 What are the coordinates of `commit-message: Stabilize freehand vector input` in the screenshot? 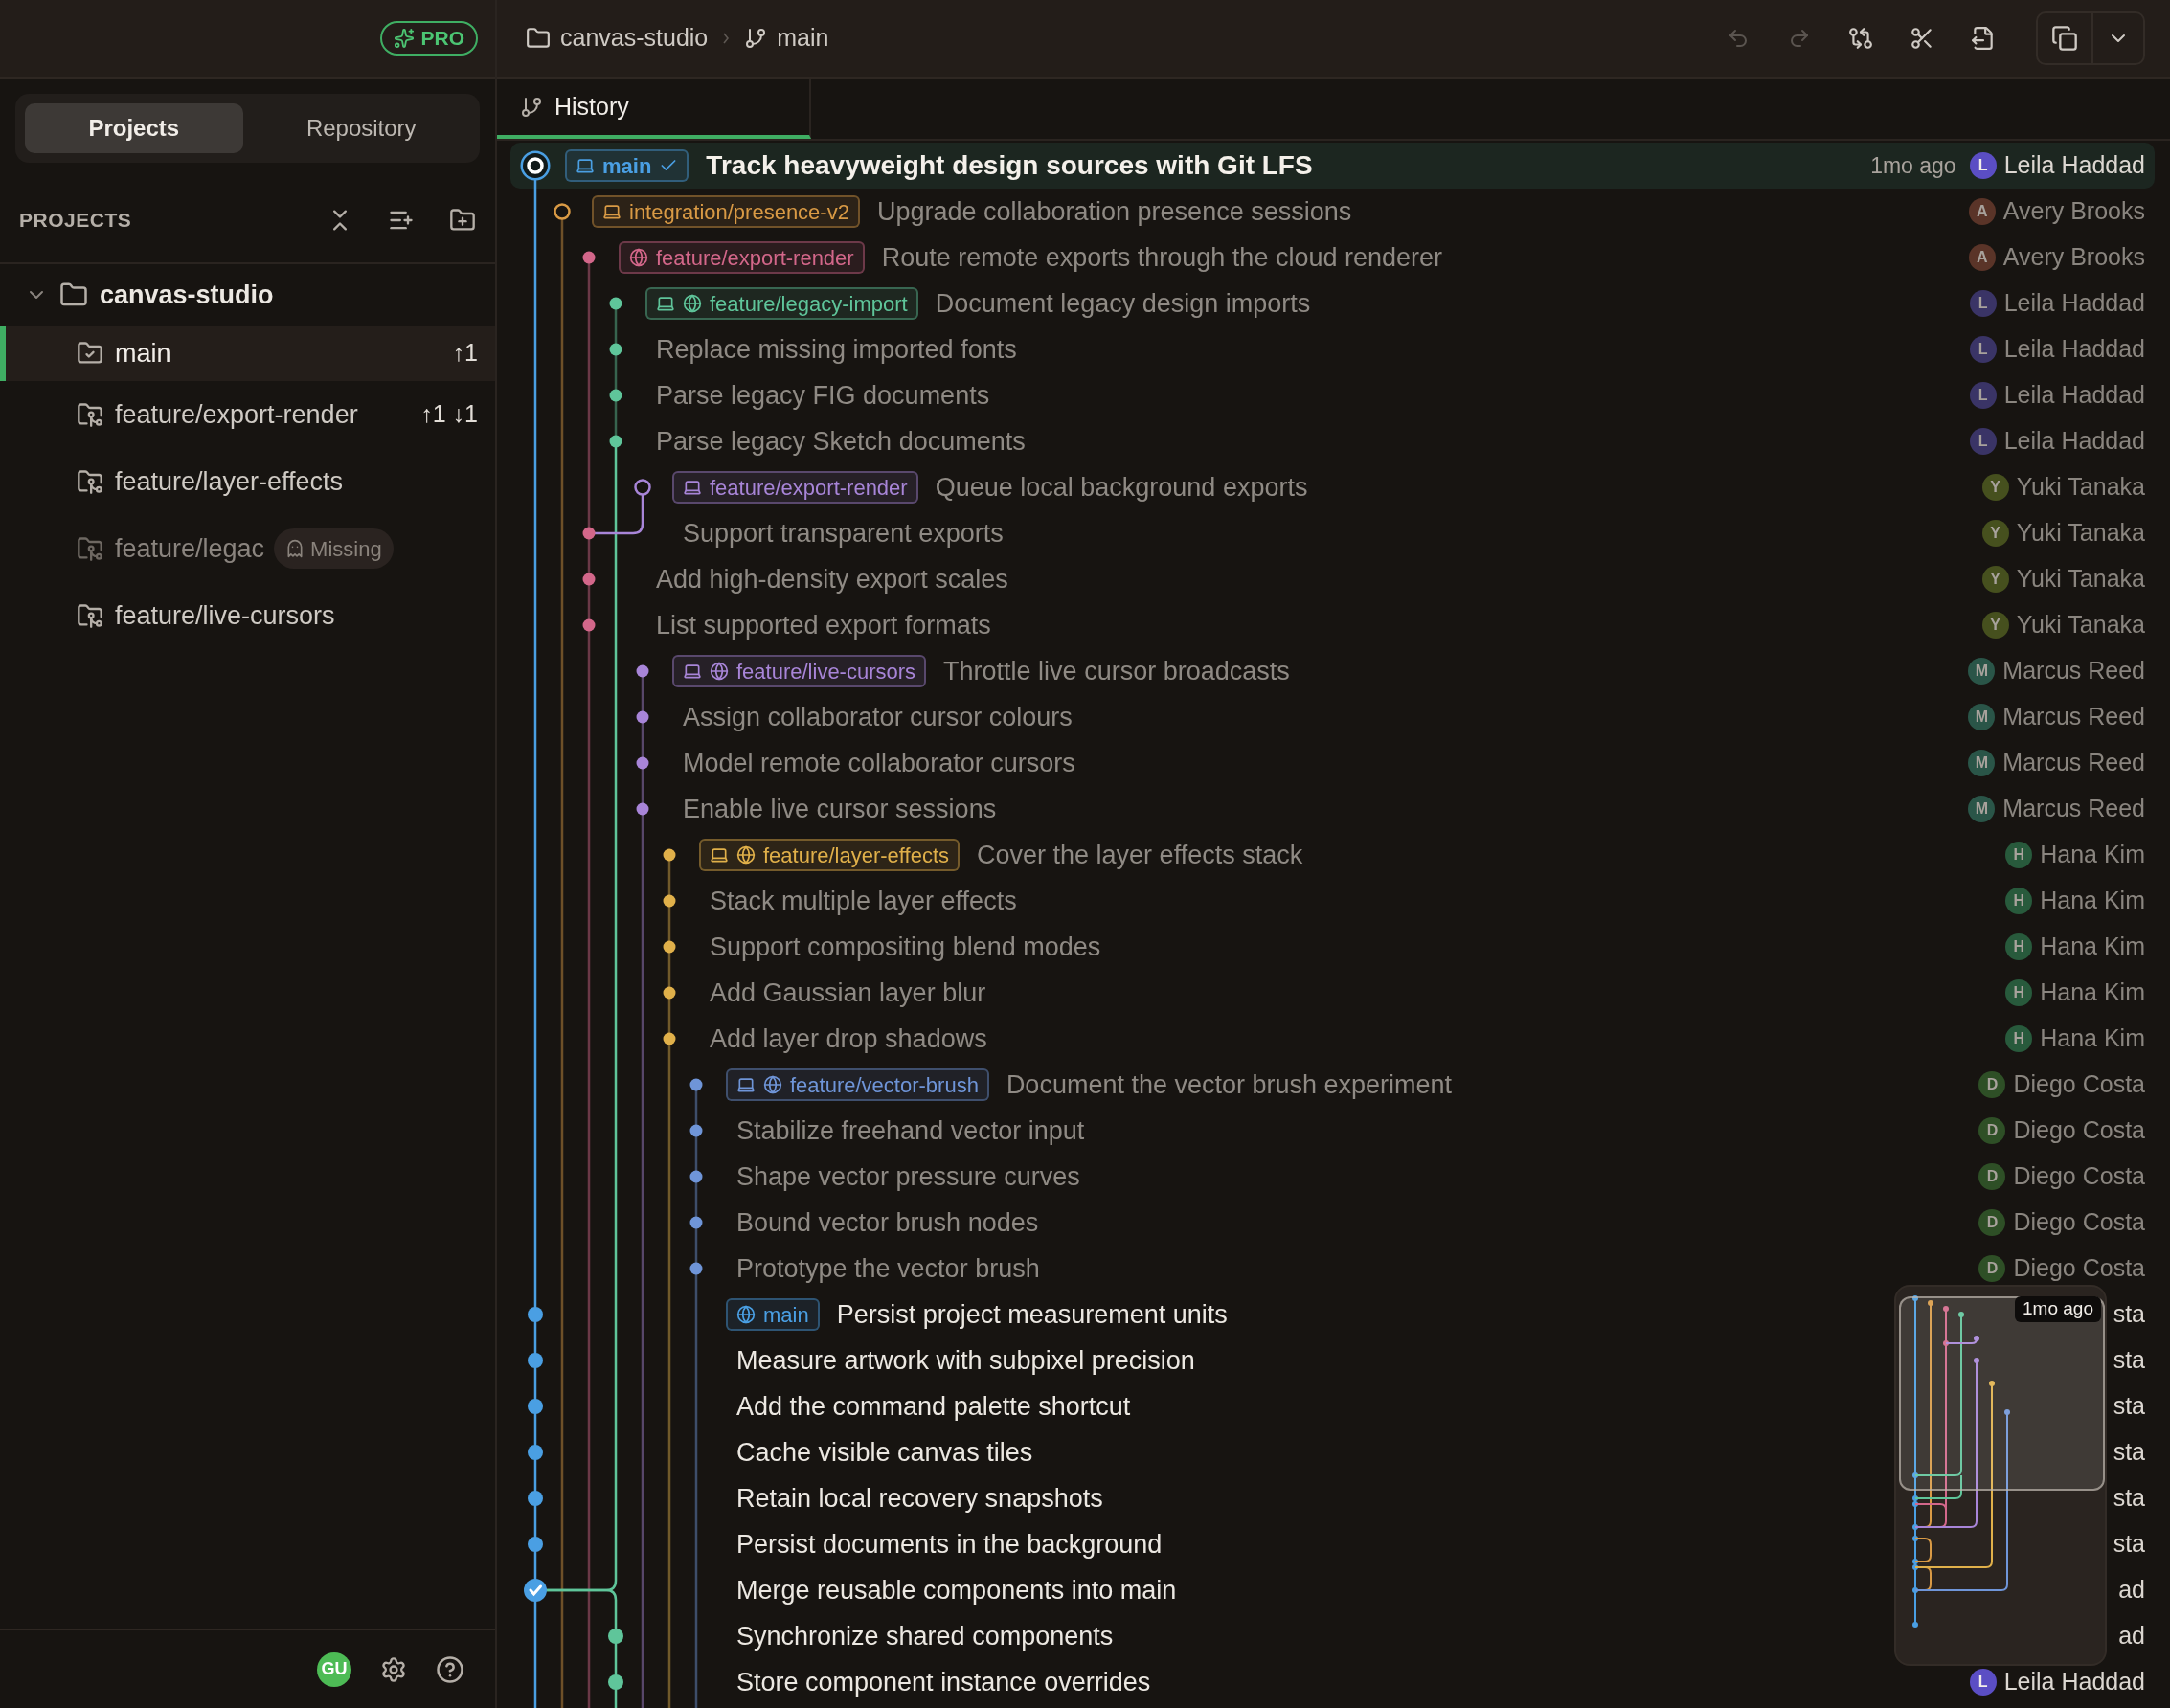 It's located at (910, 1131).